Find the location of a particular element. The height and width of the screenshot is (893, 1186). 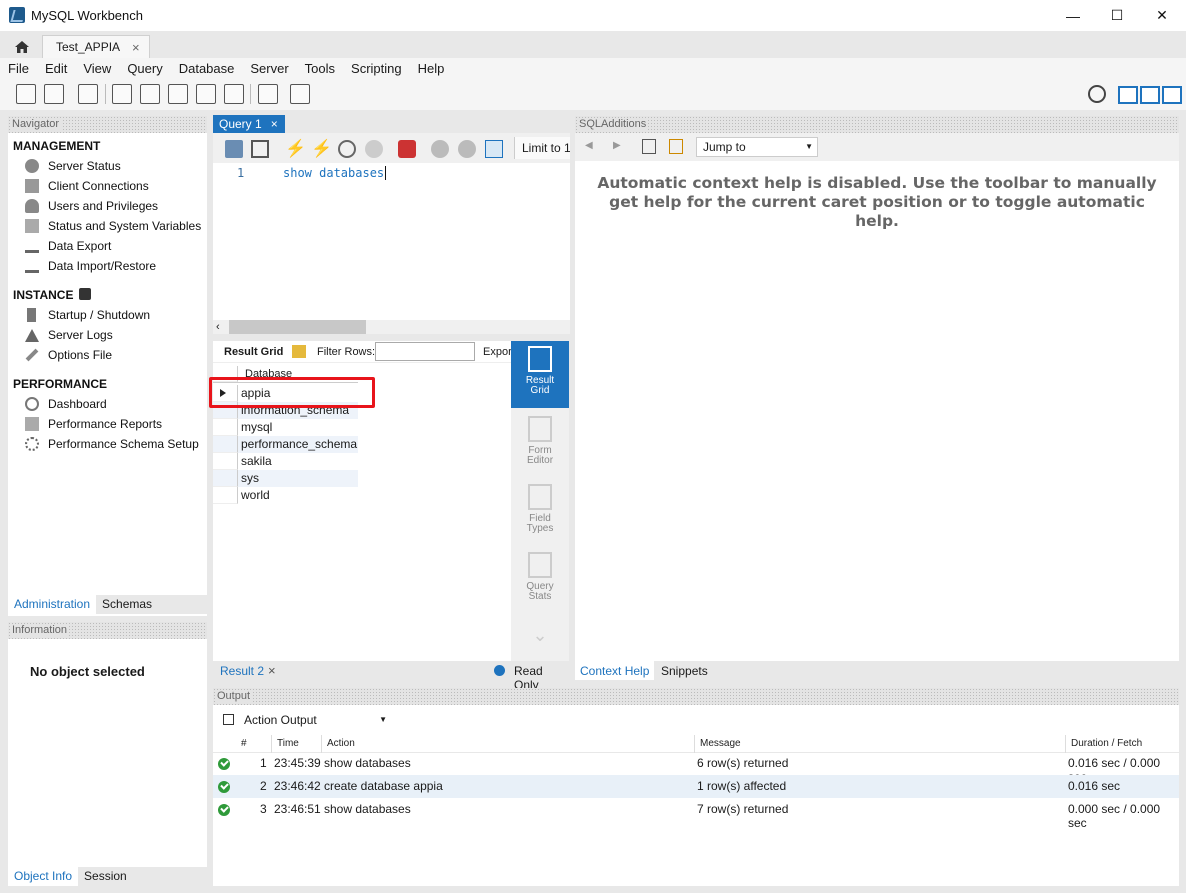

nav-server-logs: Server Logs is located at coordinates (69, 335).